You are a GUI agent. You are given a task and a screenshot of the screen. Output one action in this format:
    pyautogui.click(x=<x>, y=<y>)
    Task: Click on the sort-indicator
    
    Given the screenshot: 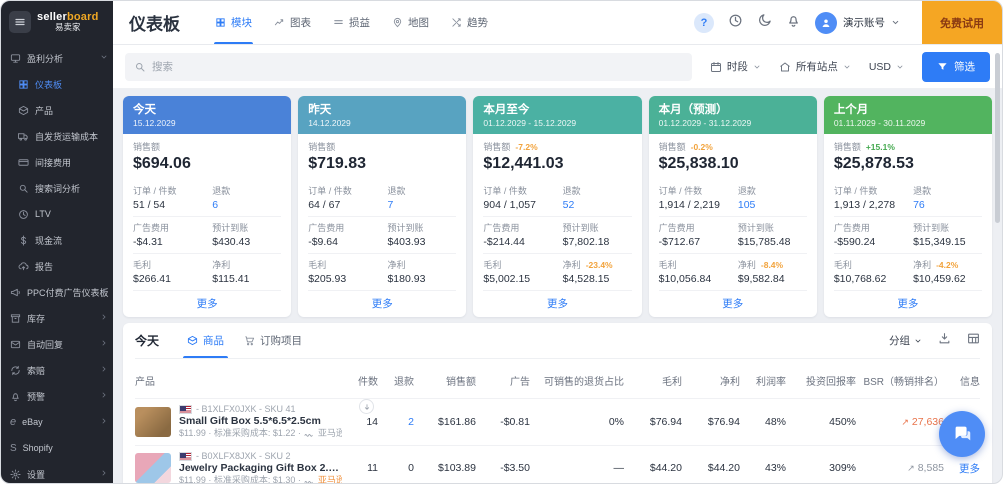 What is the action you would take?
    pyautogui.click(x=366, y=406)
    